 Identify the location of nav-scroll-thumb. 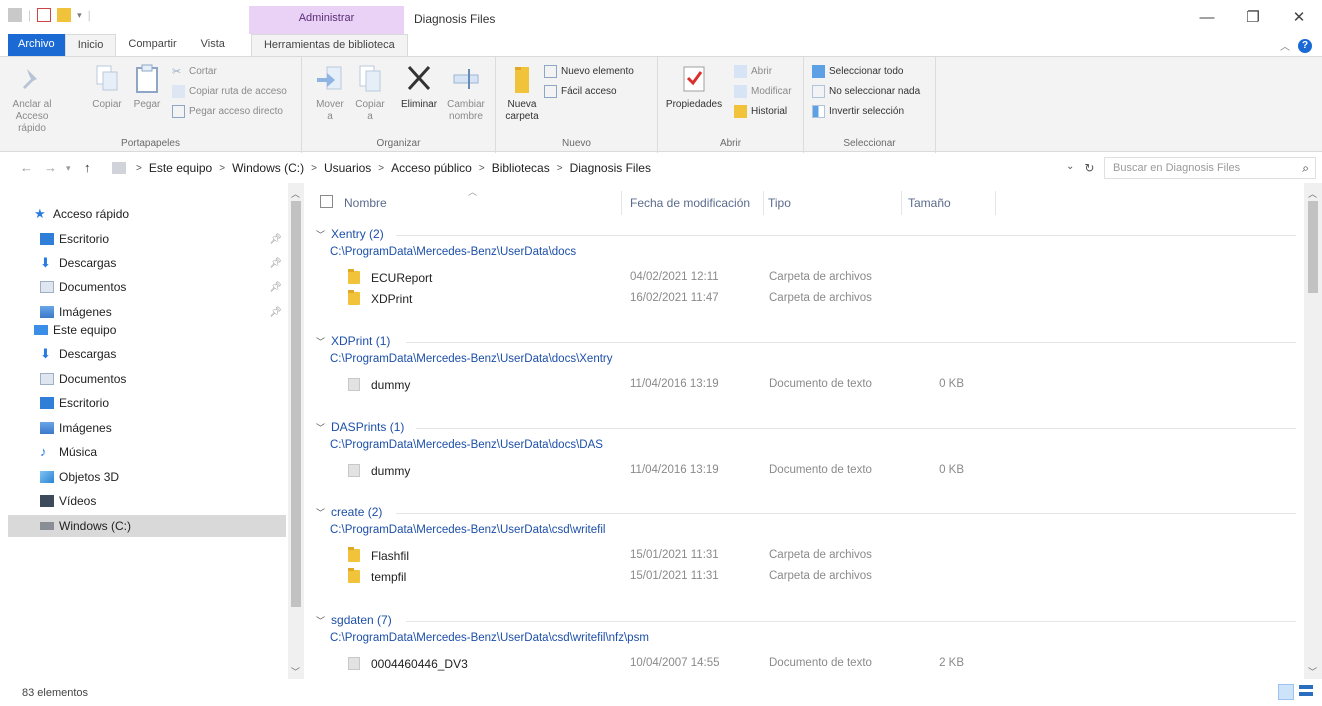
(296, 404).